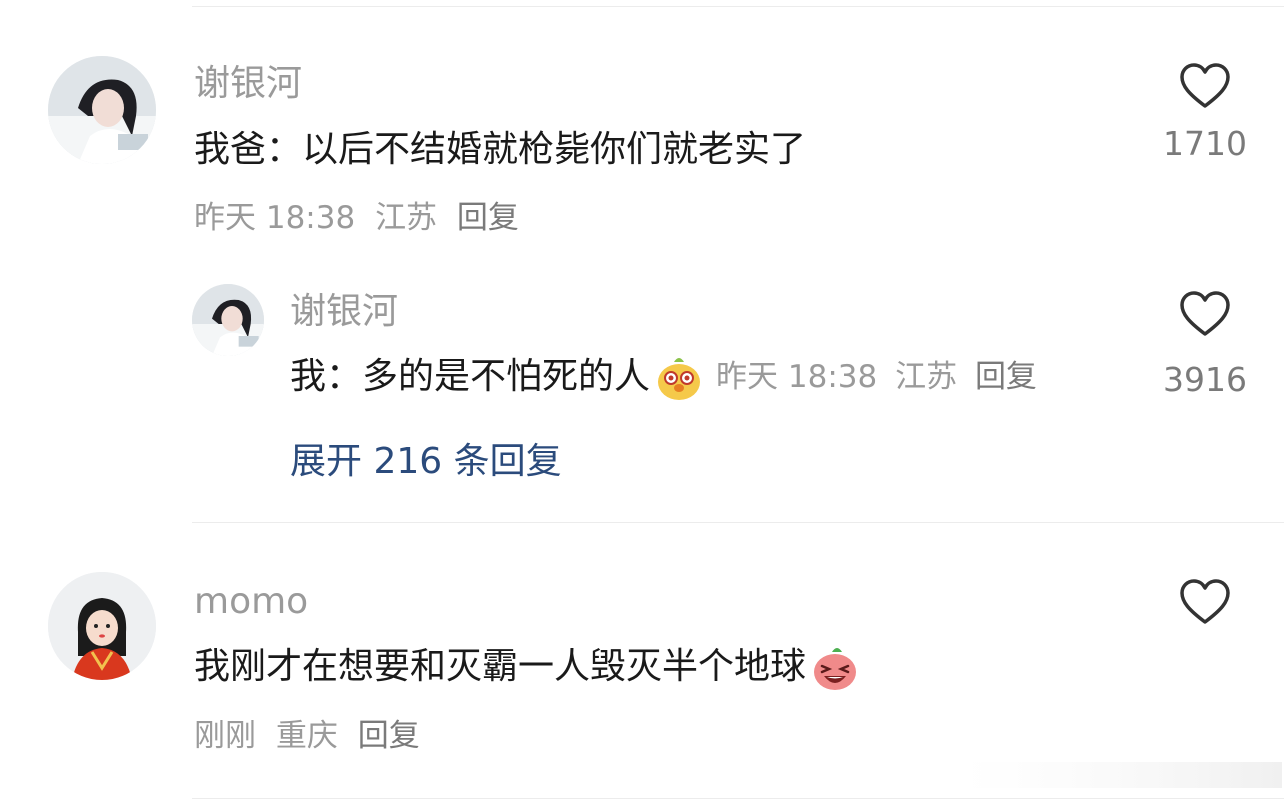 The height and width of the screenshot is (801, 1284). Describe the element at coordinates (406, 218) in the screenshot. I see `comment-location: 江苏` at that location.